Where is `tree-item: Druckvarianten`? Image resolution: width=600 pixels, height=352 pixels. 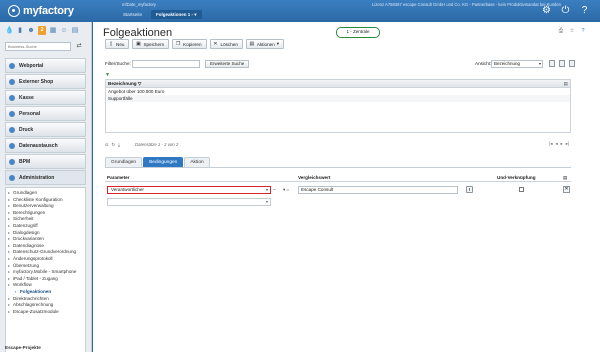
tree-item: Druckvarianten is located at coordinates (45, 239).